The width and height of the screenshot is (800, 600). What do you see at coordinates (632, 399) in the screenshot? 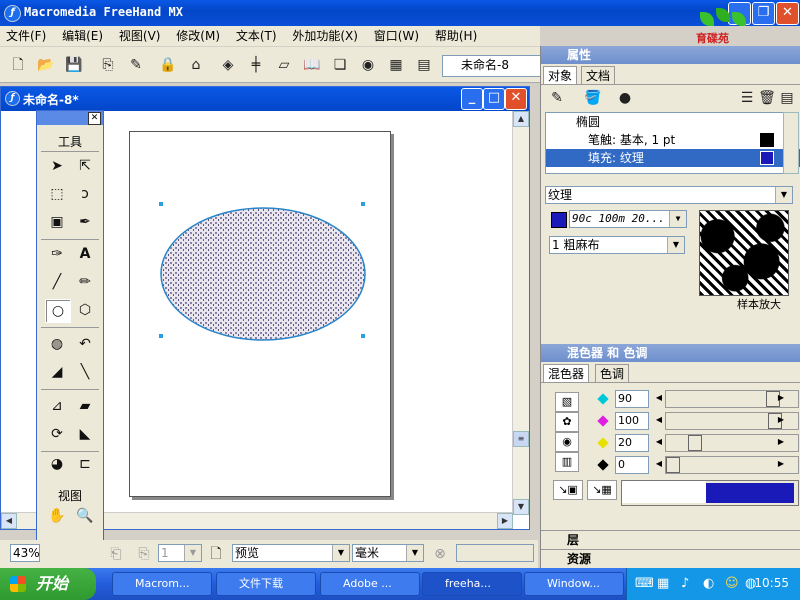
I see `cyan-value-input: 90` at bounding box center [632, 399].